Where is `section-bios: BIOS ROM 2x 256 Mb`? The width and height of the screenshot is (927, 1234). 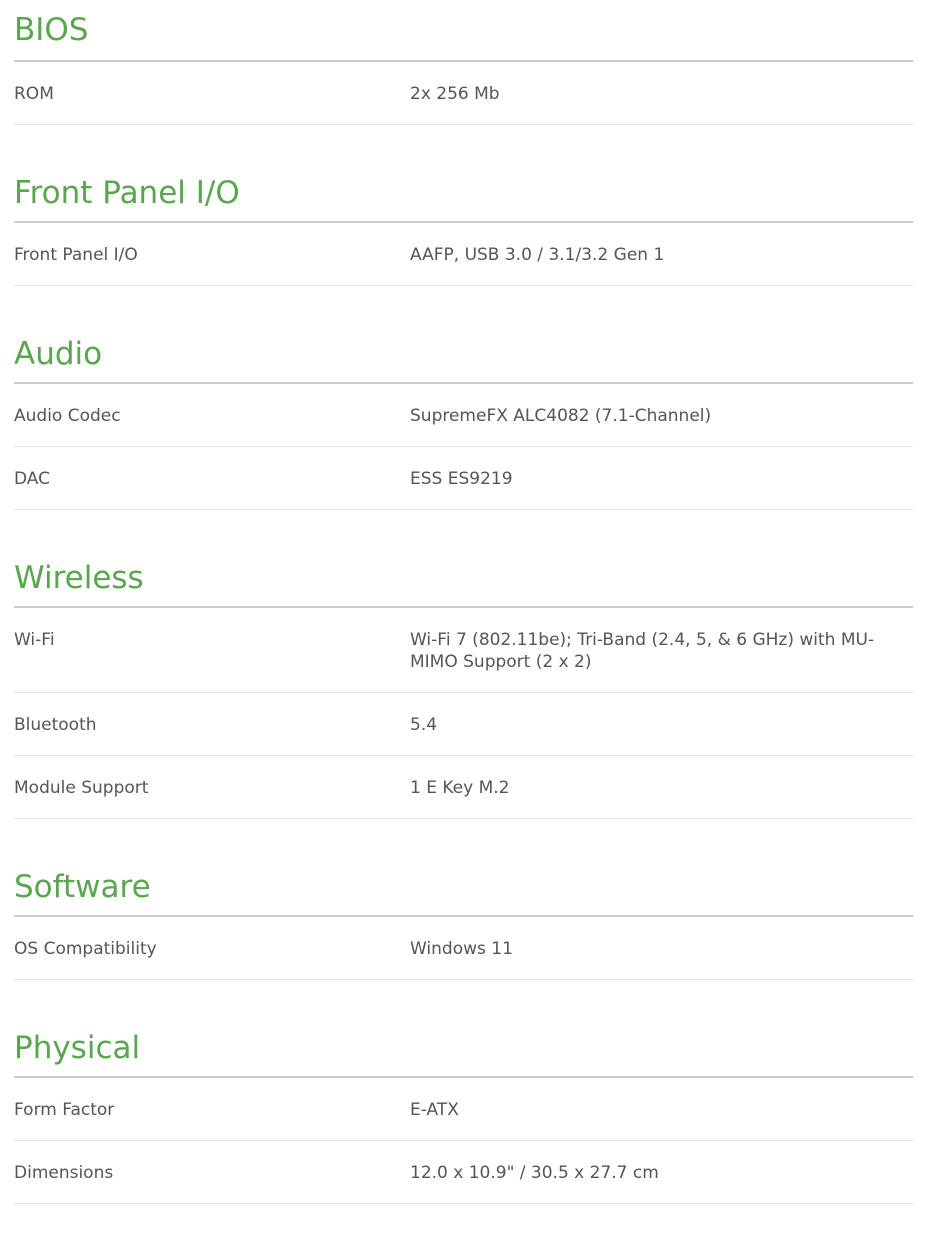 section-bios: BIOS ROM 2x 256 Mb is located at coordinates (463, 62).